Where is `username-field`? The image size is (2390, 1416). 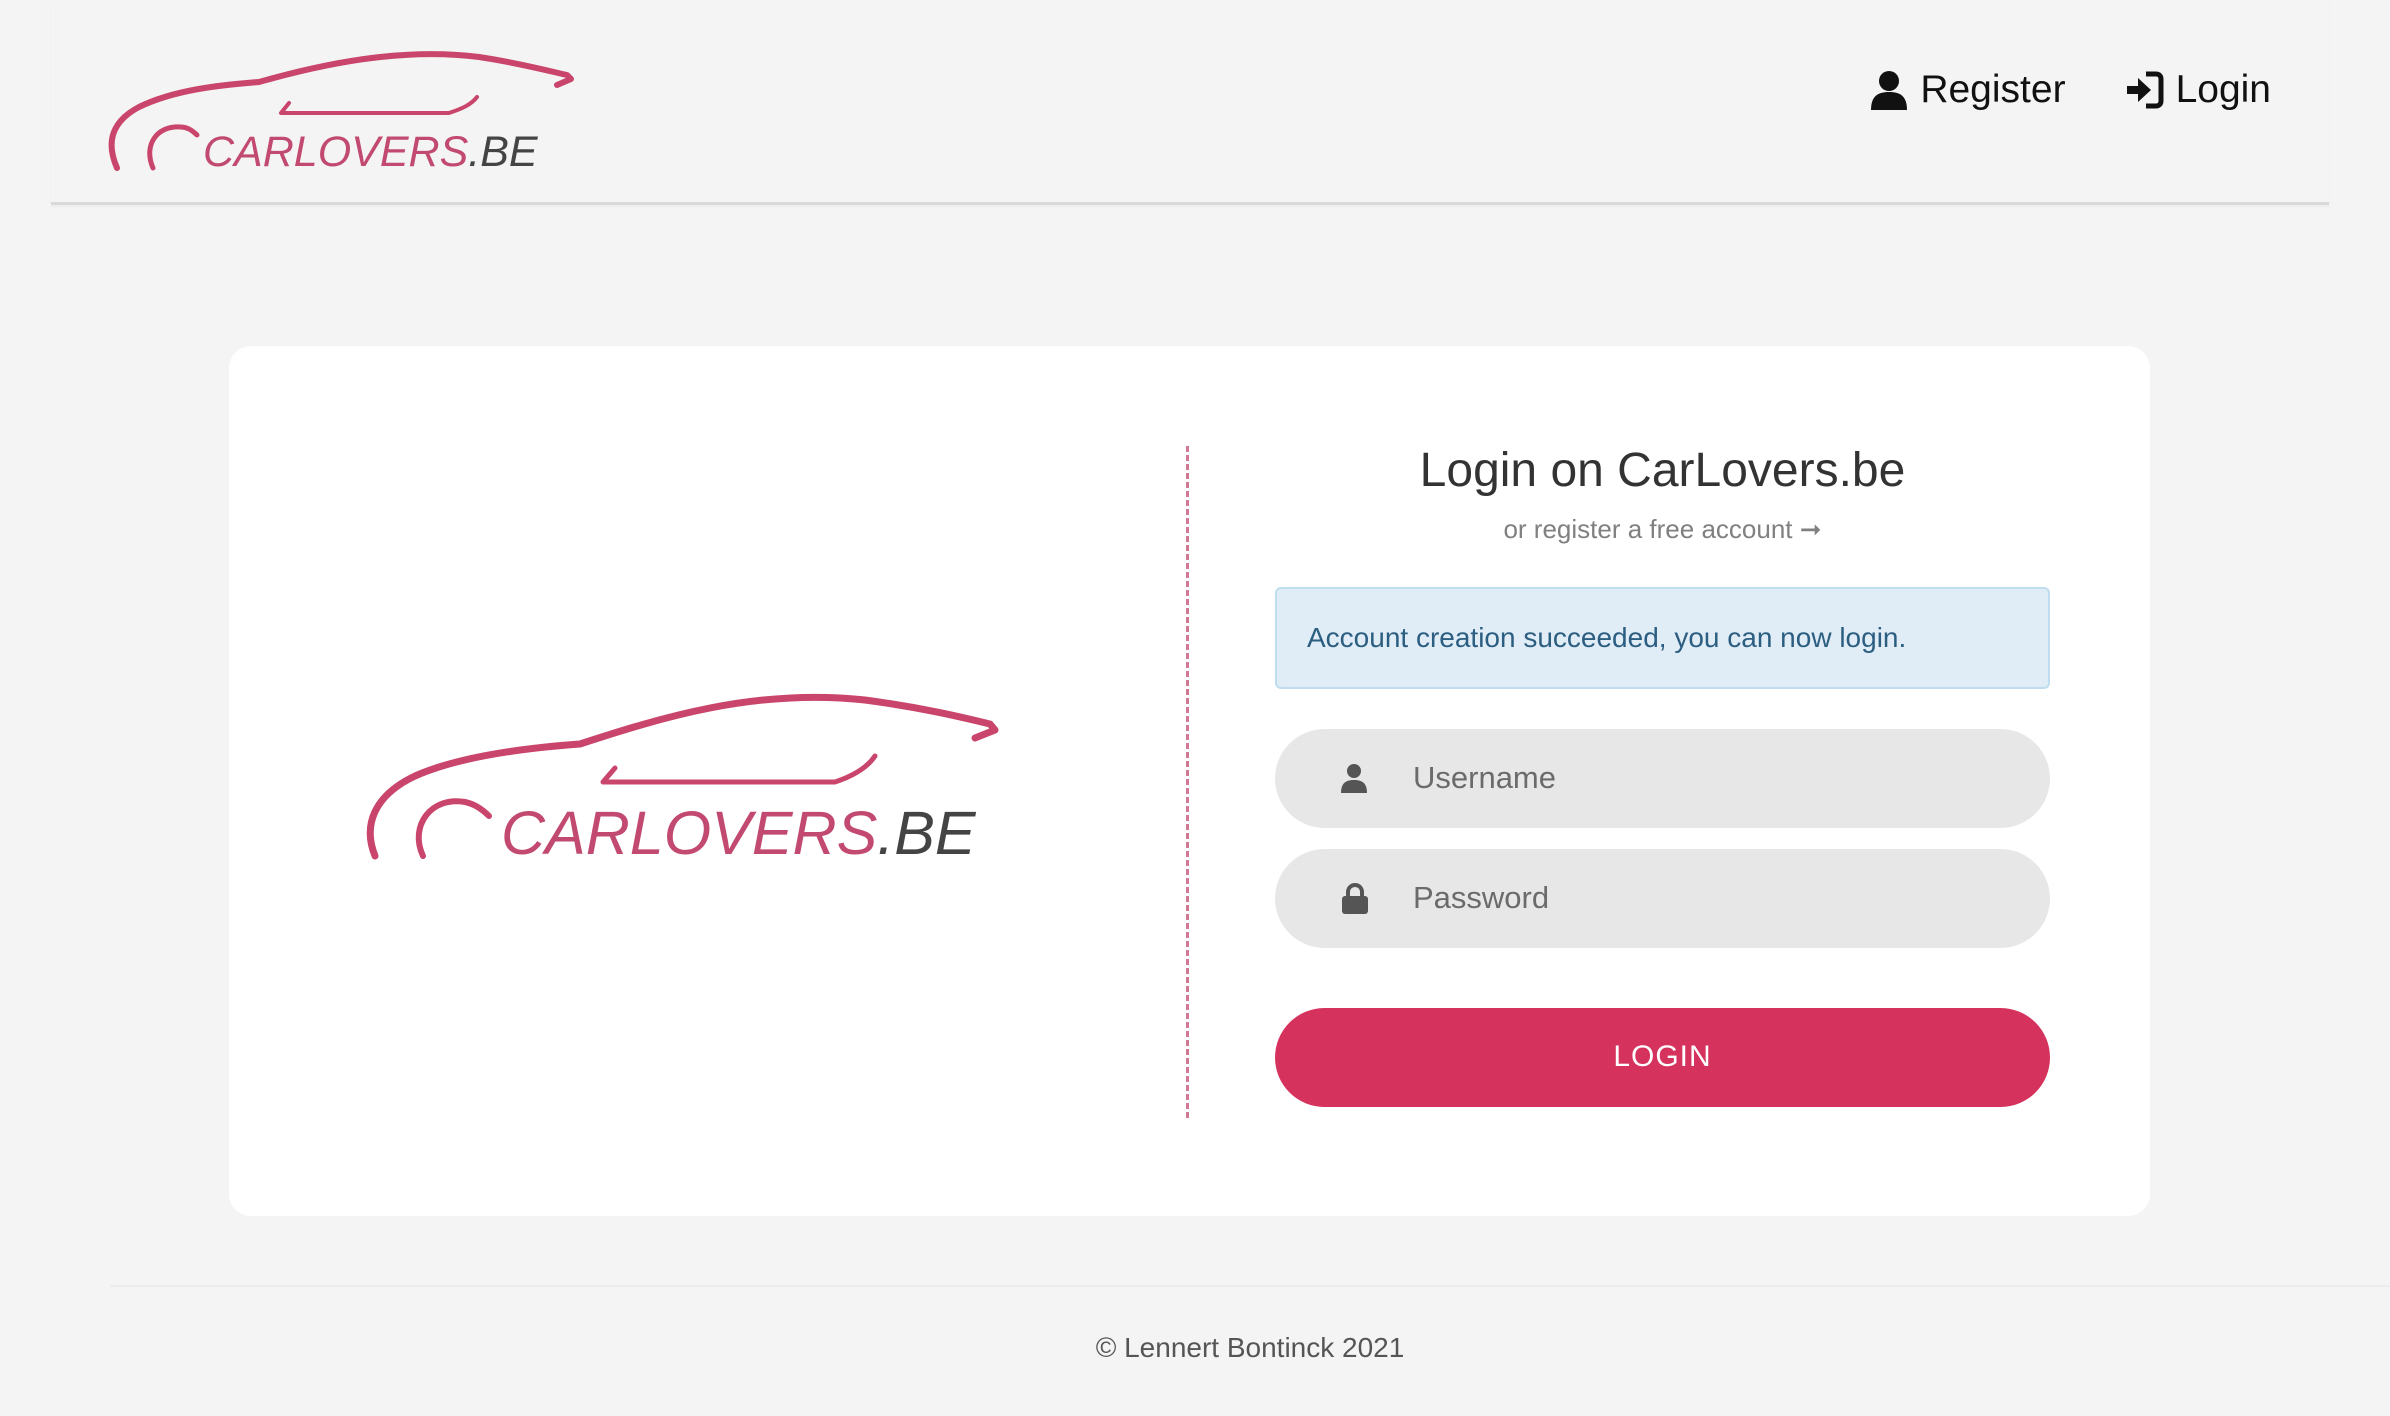
username-field is located at coordinates (1662, 778).